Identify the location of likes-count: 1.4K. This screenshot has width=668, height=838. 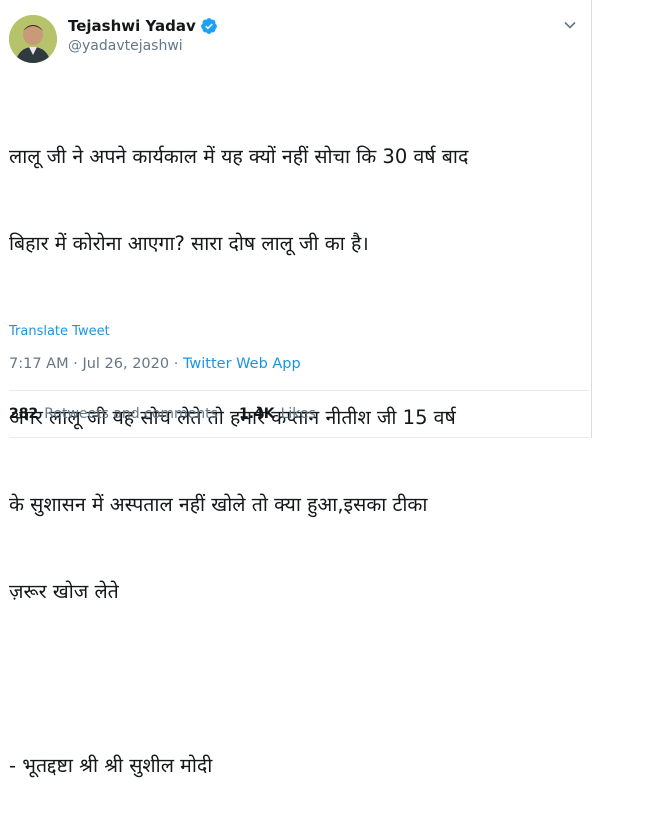
(256, 414).